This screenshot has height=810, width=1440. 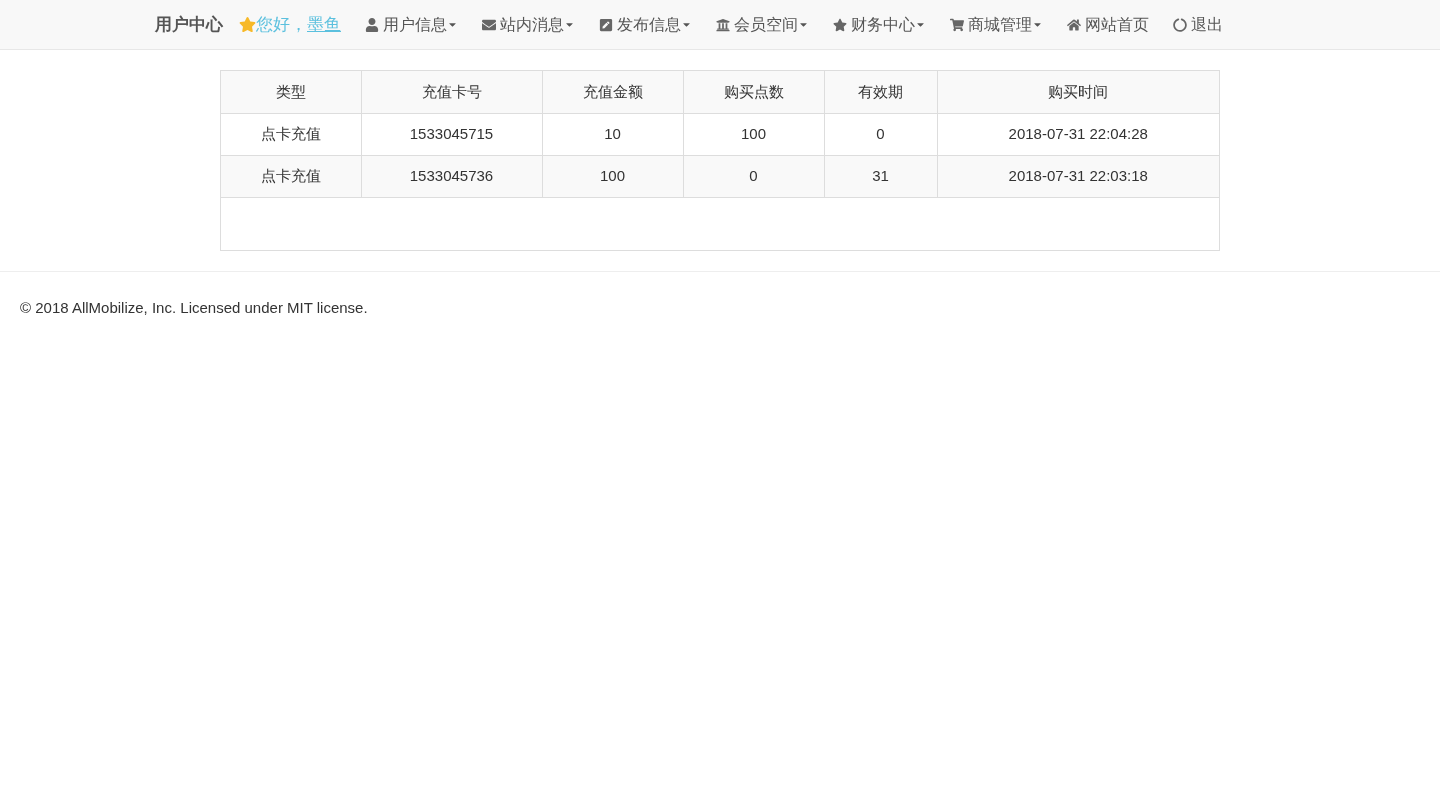 What do you see at coordinates (489, 24) in the screenshot?
I see `envelope-icon` at bounding box center [489, 24].